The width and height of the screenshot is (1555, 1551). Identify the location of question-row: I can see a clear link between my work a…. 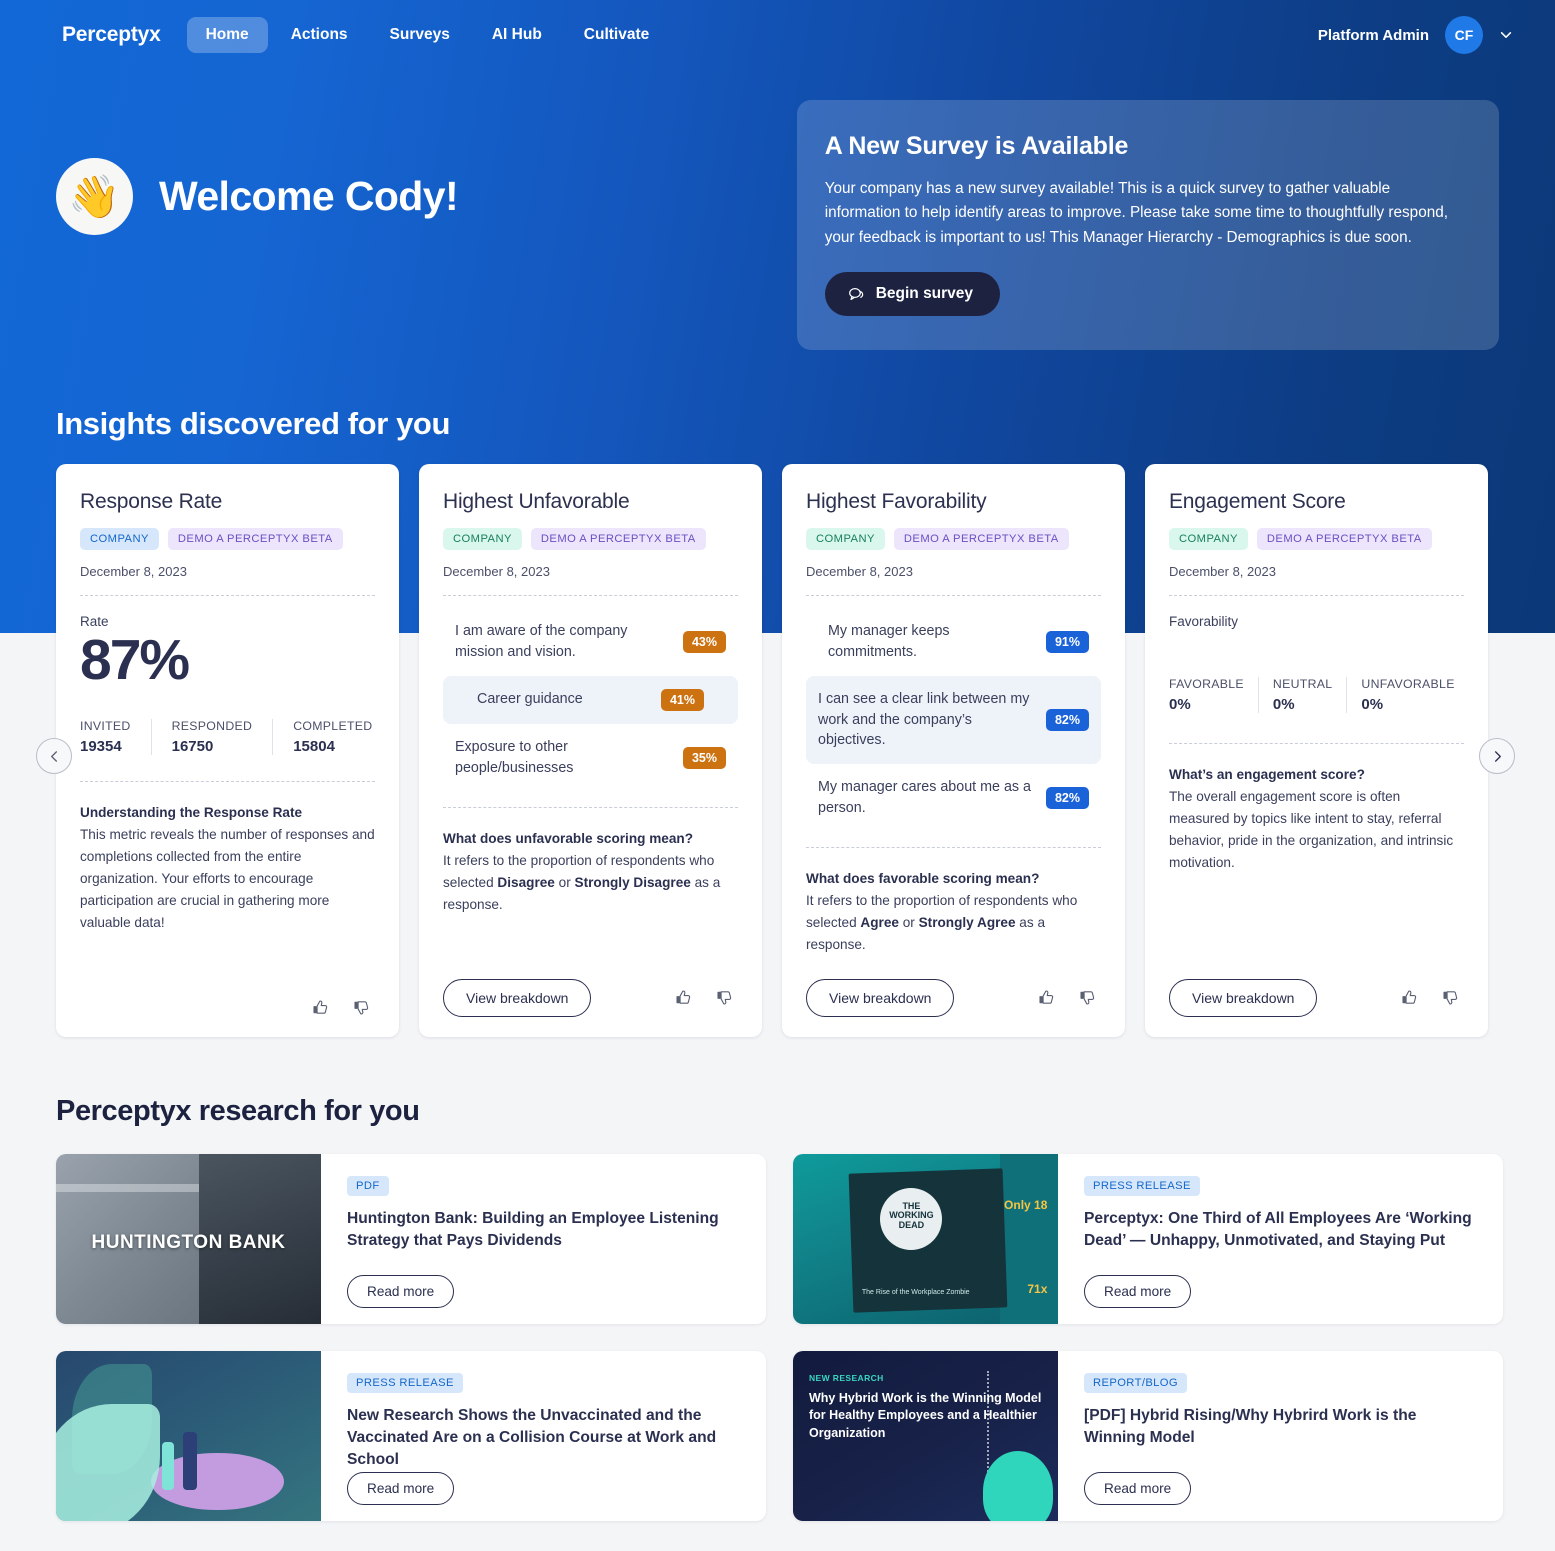
(953, 719).